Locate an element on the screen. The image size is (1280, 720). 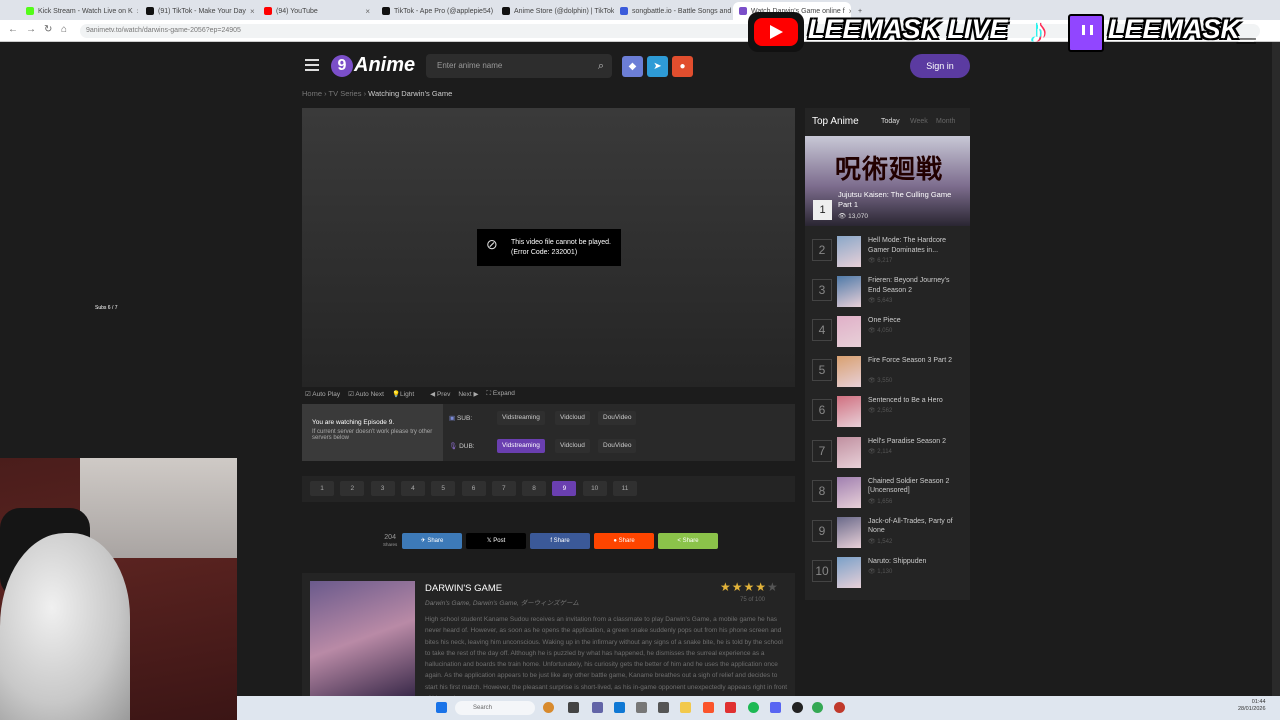
tab-today: Today is located at coordinates (890, 121).